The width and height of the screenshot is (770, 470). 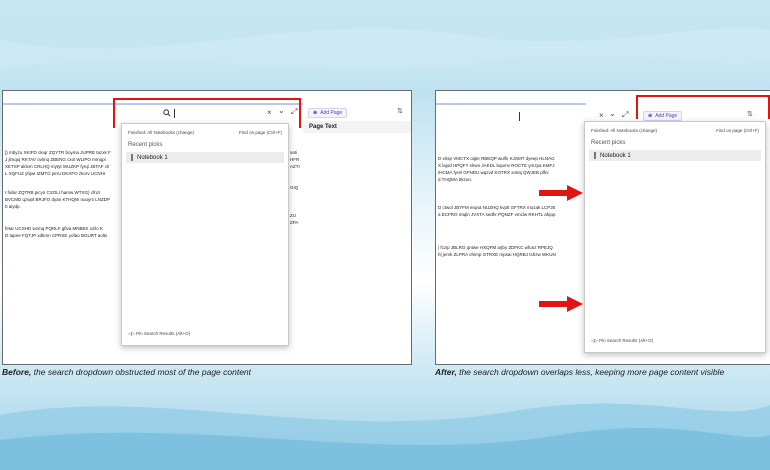 I want to click on after-caption-lead: After,, so click(x=446, y=372).